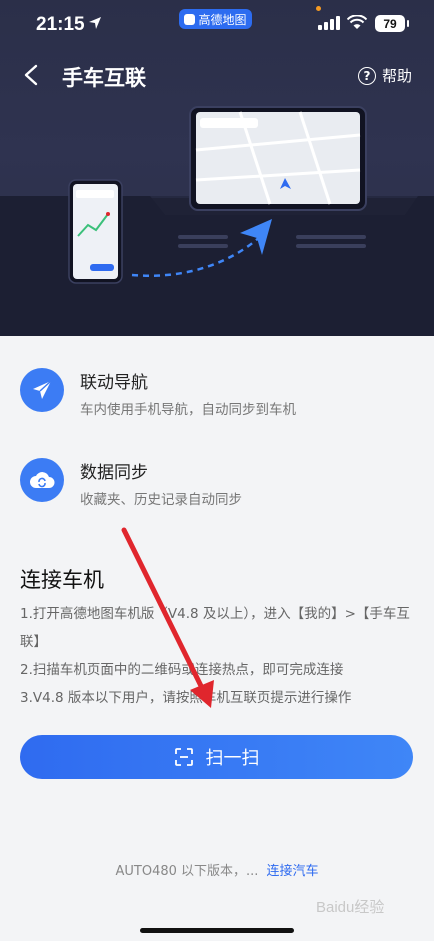 The height and width of the screenshot is (941, 434). What do you see at coordinates (60, 24) in the screenshot?
I see `status-time: 21:15` at bounding box center [60, 24].